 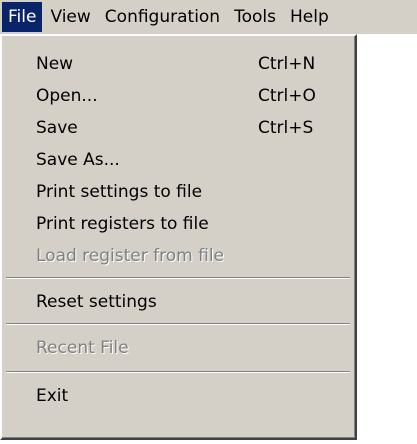 I want to click on menu-item-label: Save, so click(x=57, y=128).